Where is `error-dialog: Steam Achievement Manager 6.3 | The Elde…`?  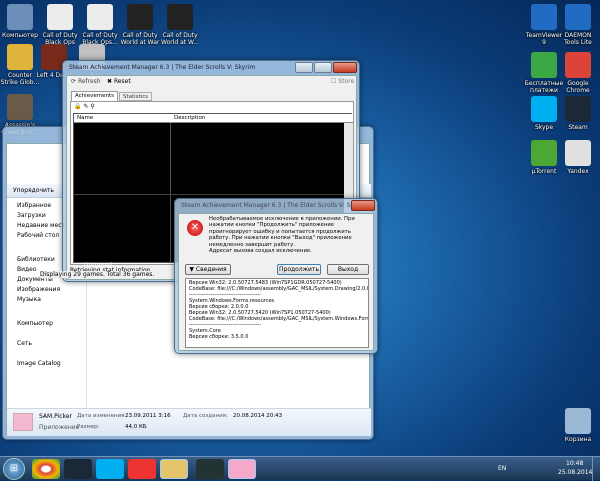
error-dialog: Steam Achievement Manager 6.3 | The Elde… is located at coordinates (276, 276).